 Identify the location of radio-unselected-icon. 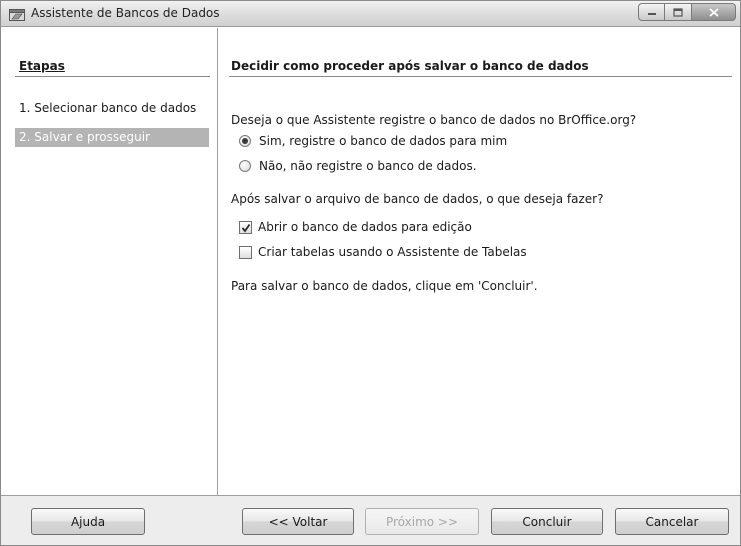
(245, 166).